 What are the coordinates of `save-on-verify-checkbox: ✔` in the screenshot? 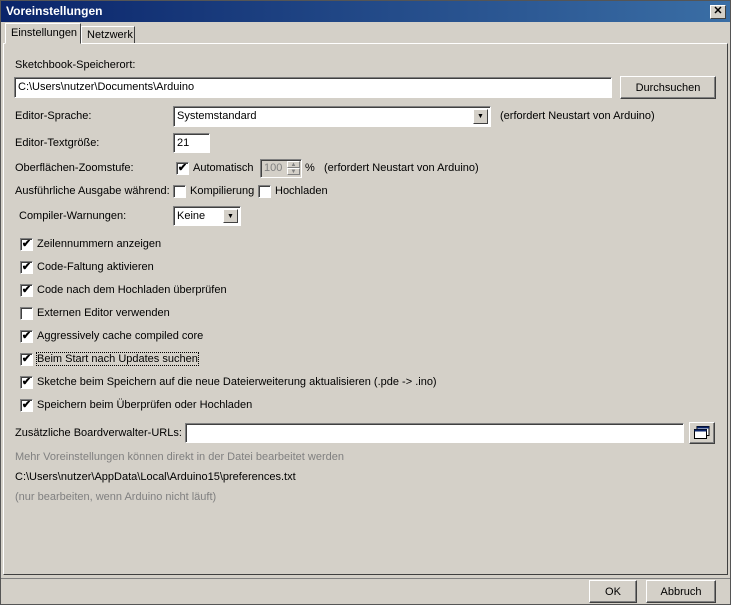 It's located at (26, 405).